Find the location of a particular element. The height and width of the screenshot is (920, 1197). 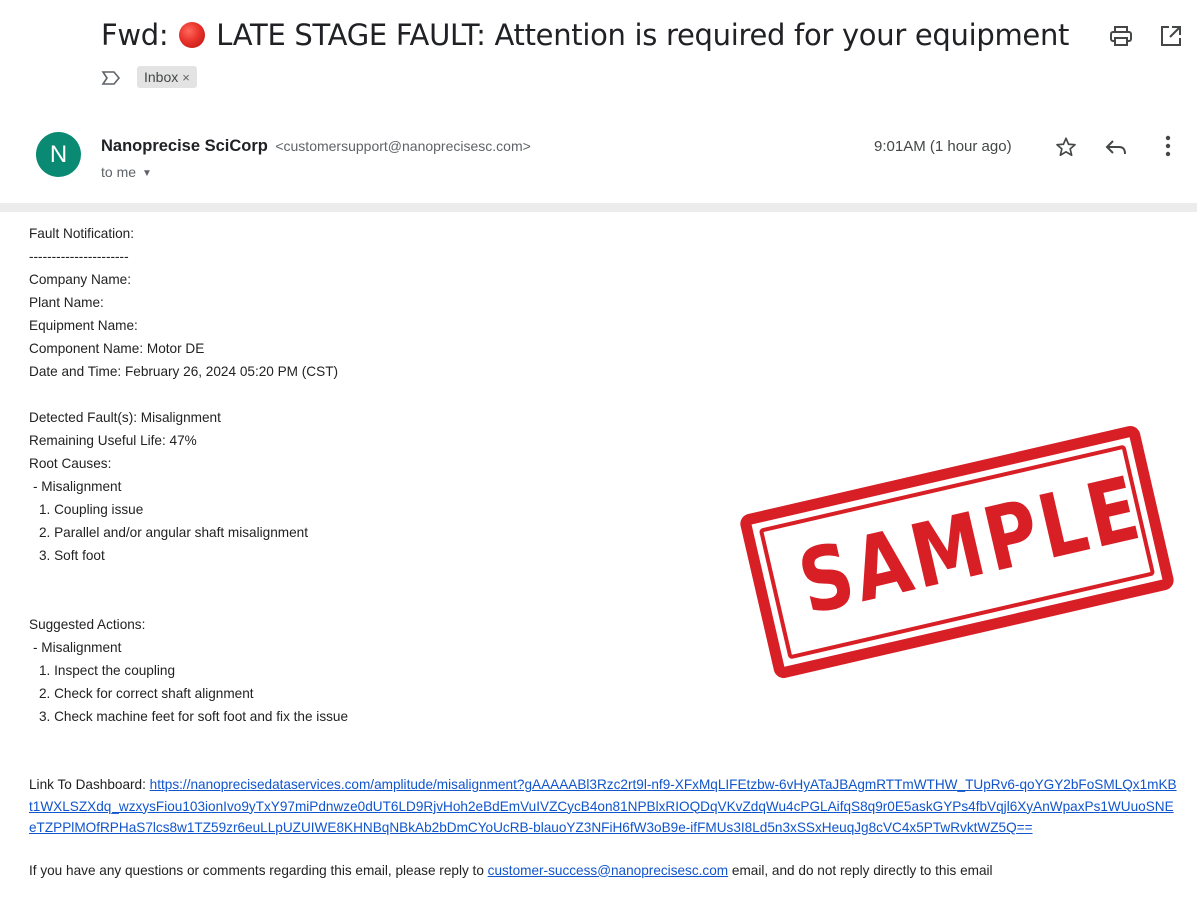

fault-heading: Fault Notification: is located at coordinates (82, 233).